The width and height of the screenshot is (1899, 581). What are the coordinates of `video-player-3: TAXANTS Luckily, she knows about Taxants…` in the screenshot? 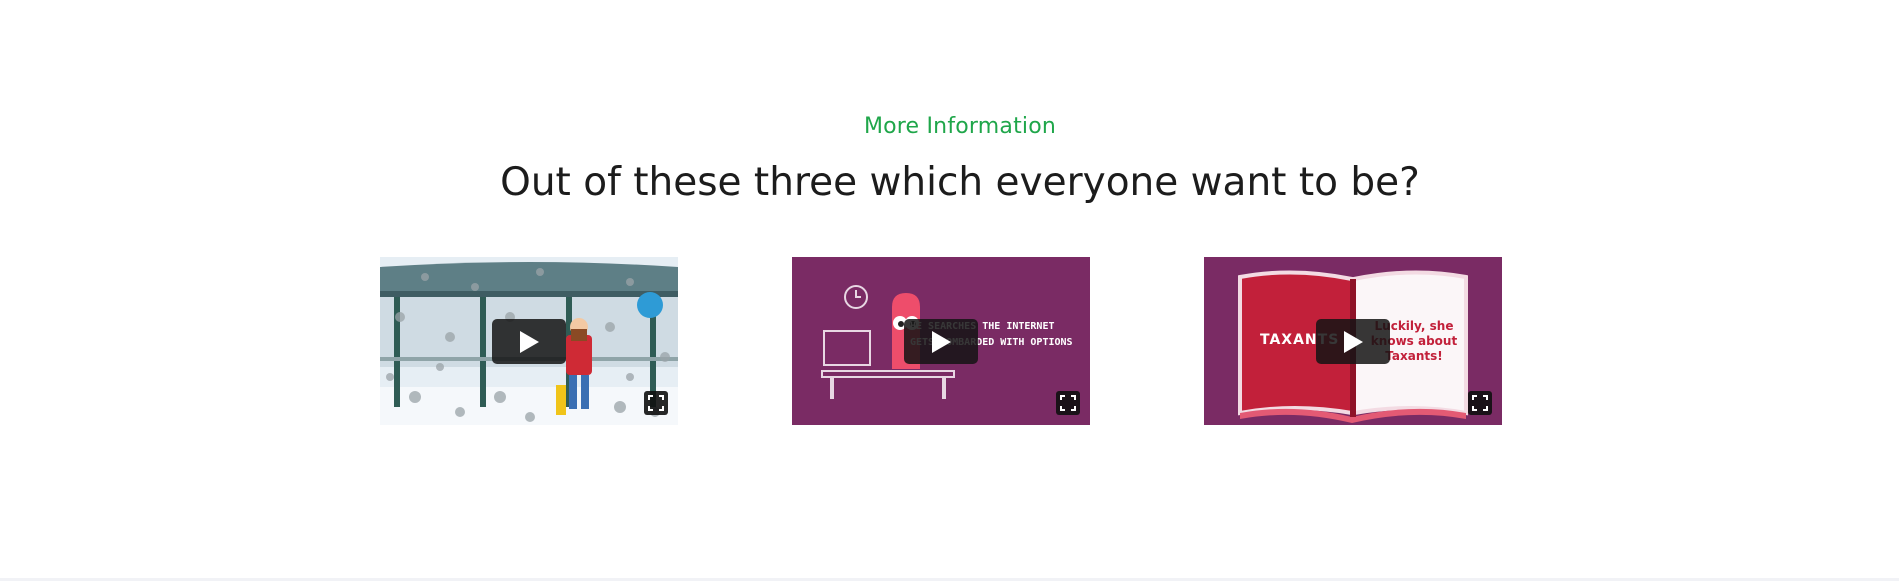 It's located at (1353, 341).